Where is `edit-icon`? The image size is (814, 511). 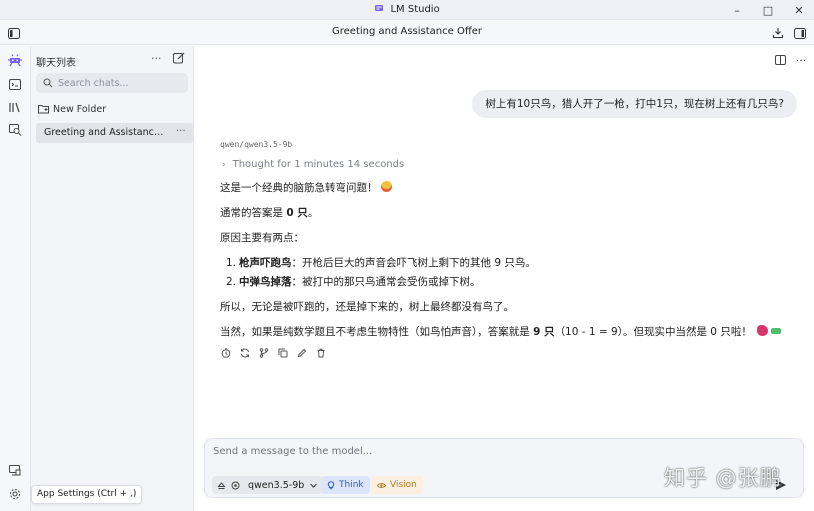 edit-icon is located at coordinates (302, 353).